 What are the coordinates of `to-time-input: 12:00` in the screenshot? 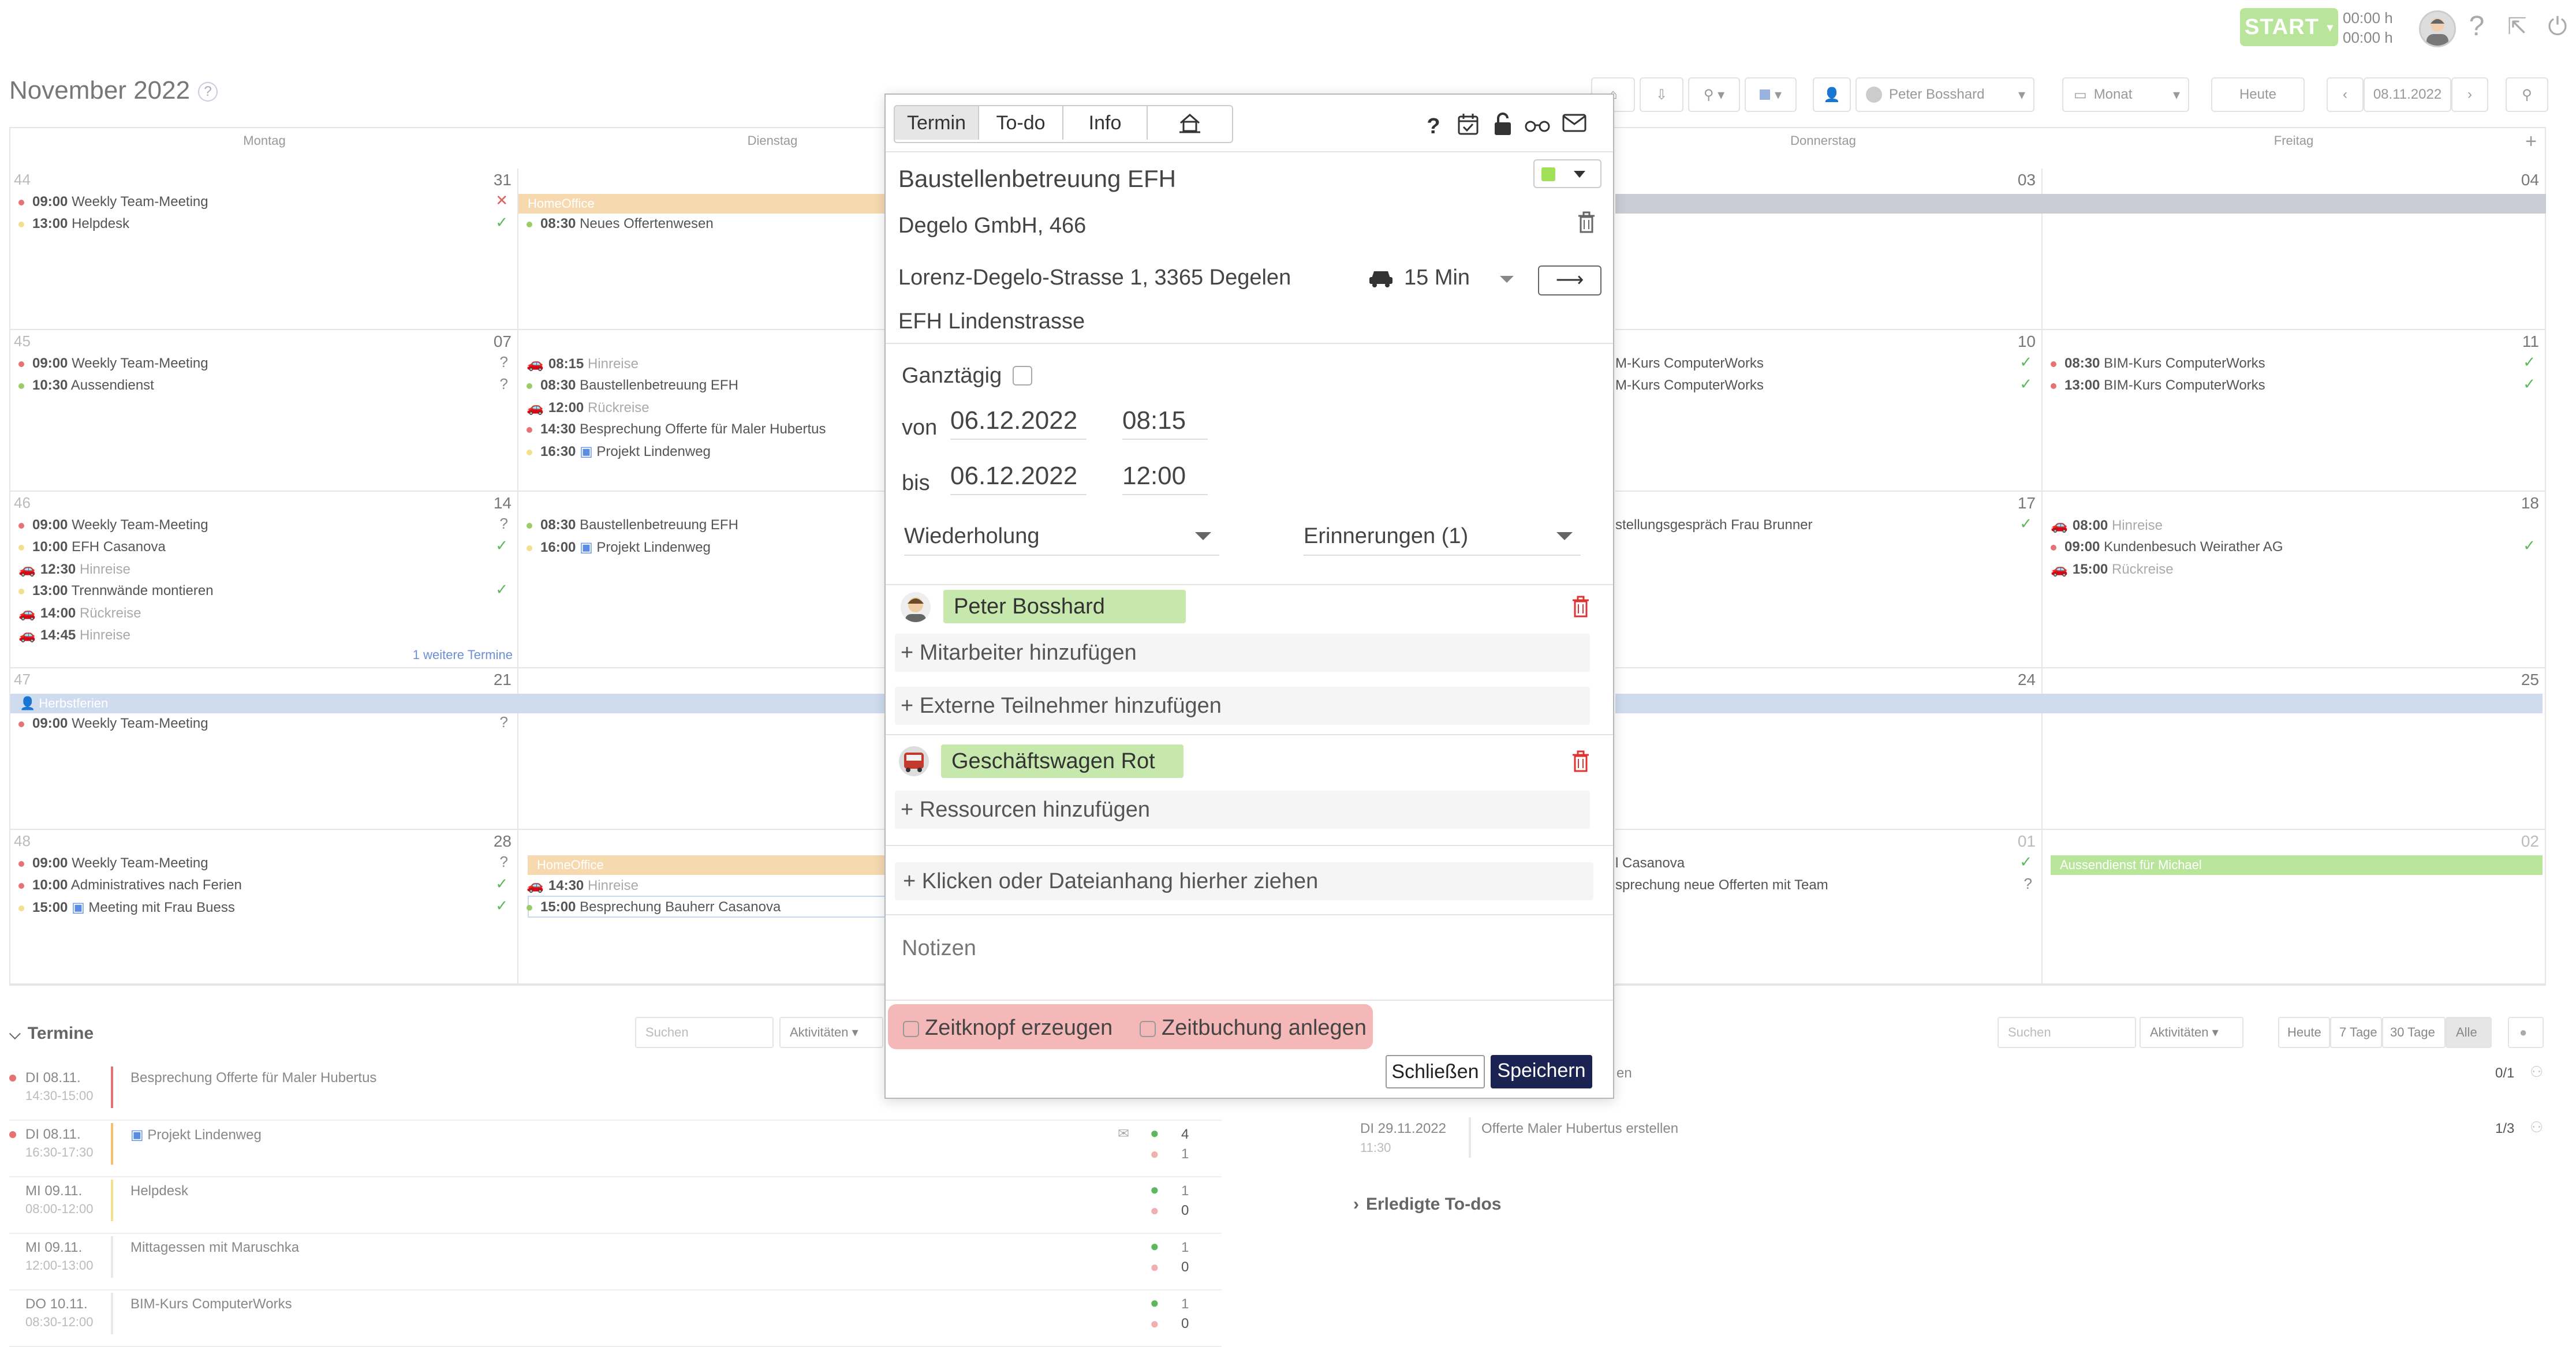 It's located at (1165, 478).